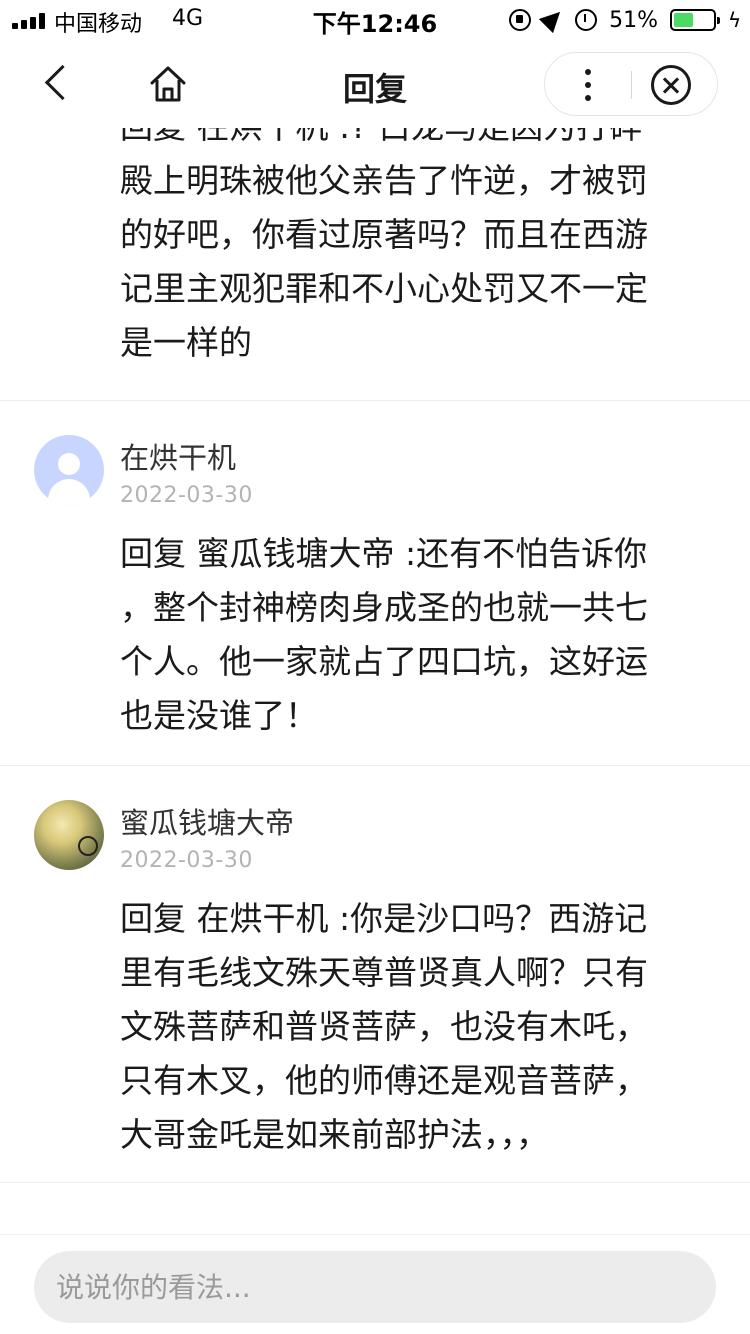 This screenshot has width=750, height=1334. What do you see at coordinates (334, 1134) in the screenshot?
I see `reply-line: 大哥金吒是如来前部护法，，，` at bounding box center [334, 1134].